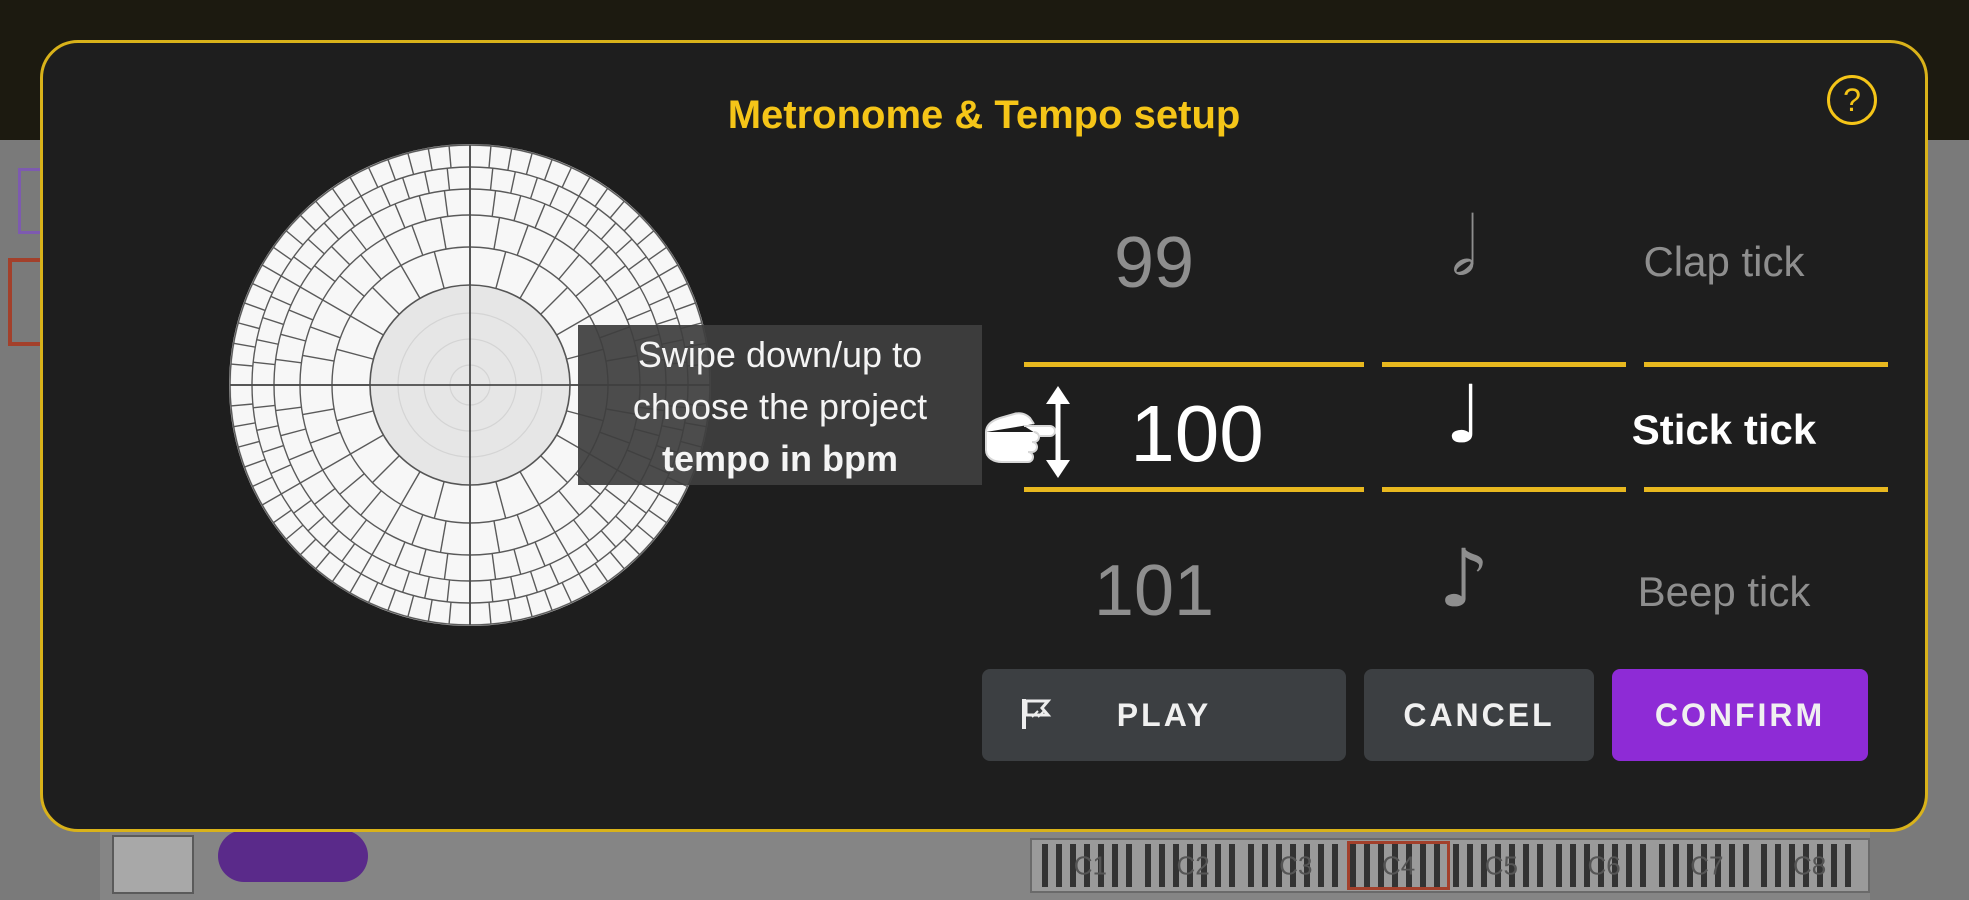 The height and width of the screenshot is (900, 1969). Describe the element at coordinates (1724, 592) in the screenshot. I see `tick-sound-next: Beep tick` at that location.